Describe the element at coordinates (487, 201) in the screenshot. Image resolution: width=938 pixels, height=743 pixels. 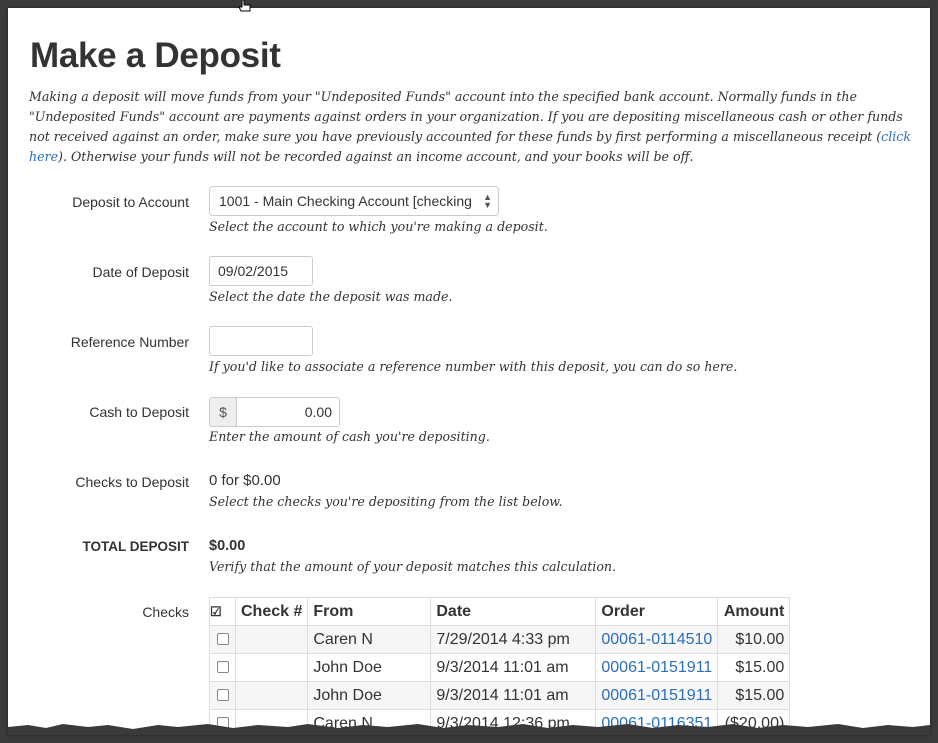
I see `updown-arrows-icon: ▲ ▼` at that location.